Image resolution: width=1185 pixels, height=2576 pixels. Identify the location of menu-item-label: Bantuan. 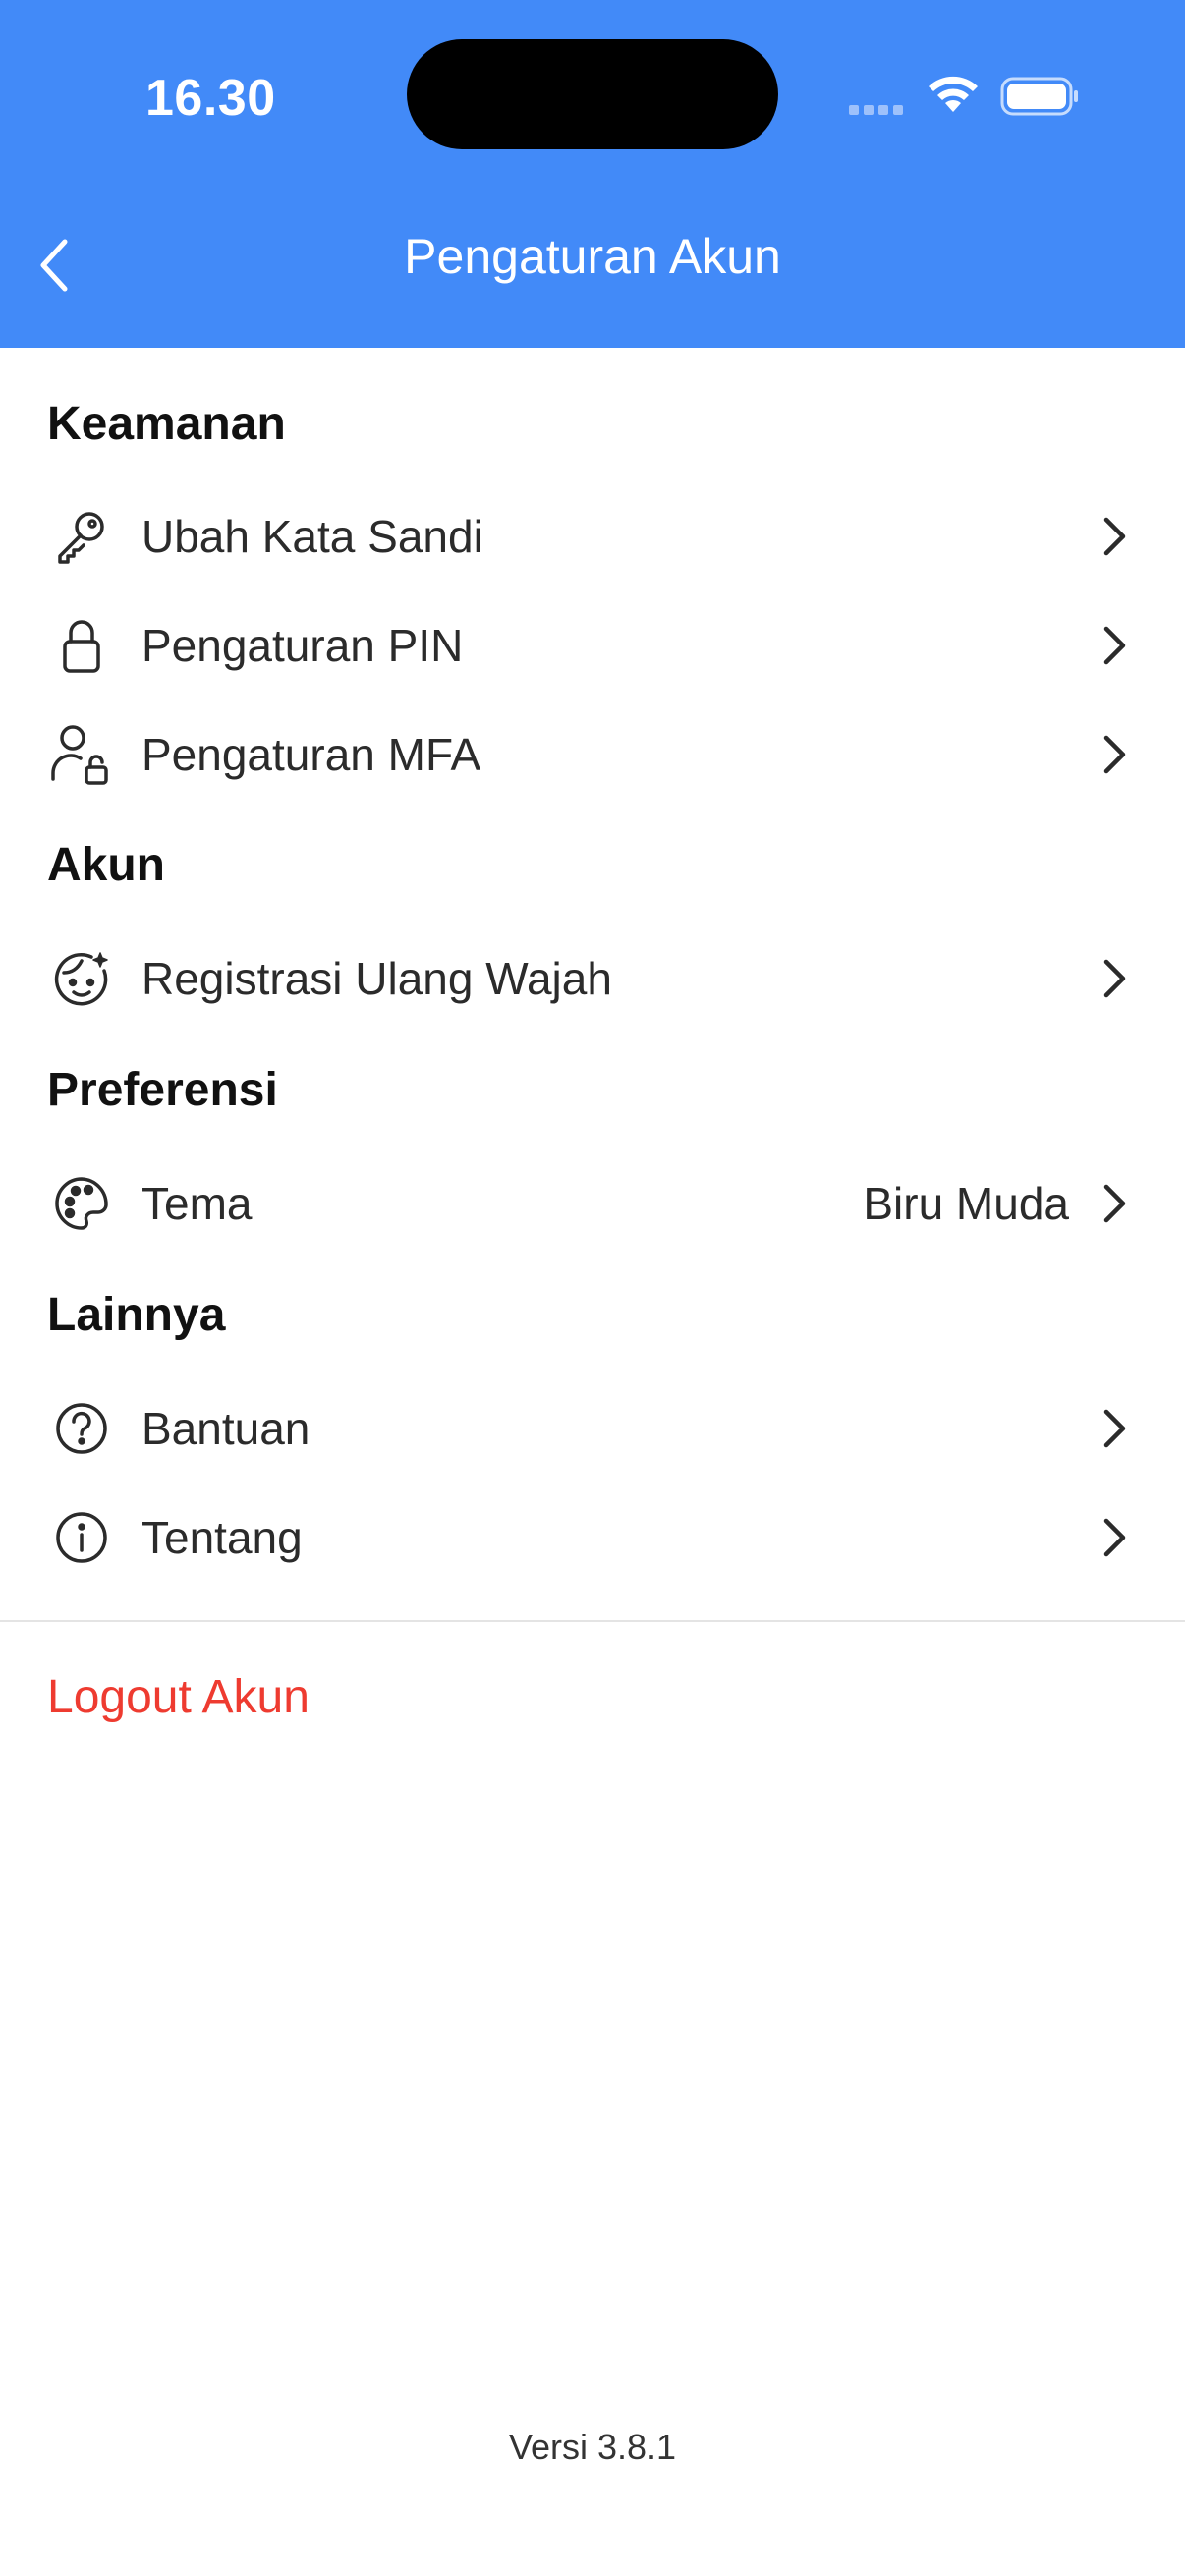
(226, 1428).